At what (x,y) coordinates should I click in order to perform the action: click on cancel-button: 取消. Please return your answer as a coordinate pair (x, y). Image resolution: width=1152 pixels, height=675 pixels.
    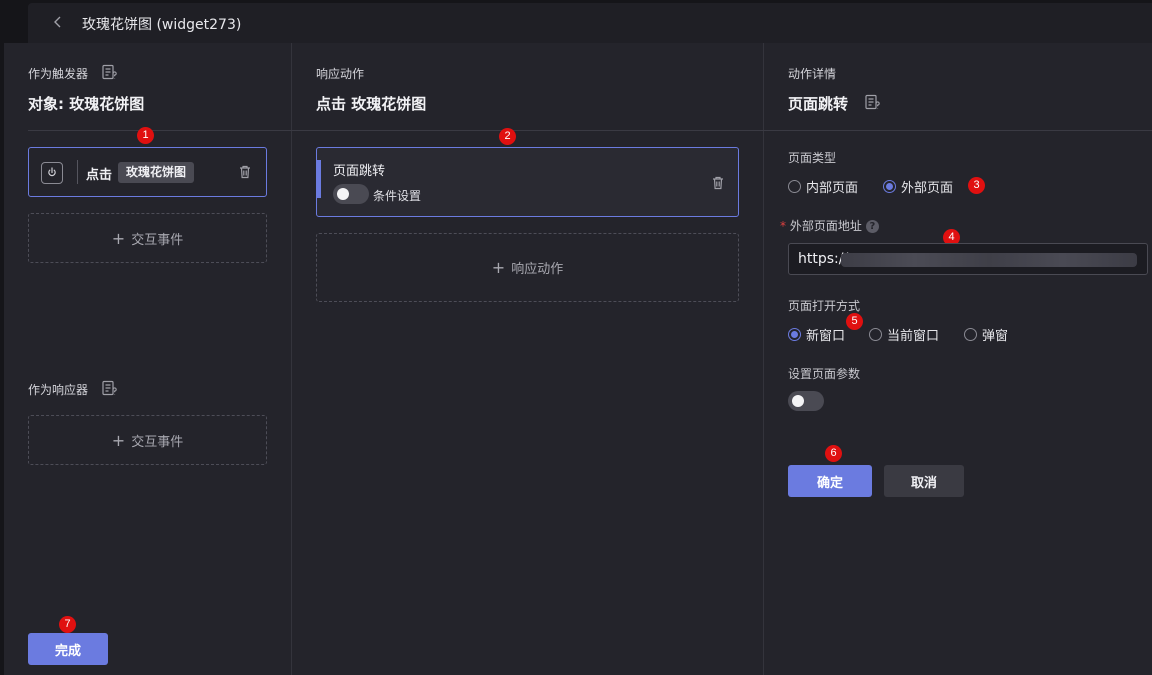
    Looking at the image, I should click on (924, 481).